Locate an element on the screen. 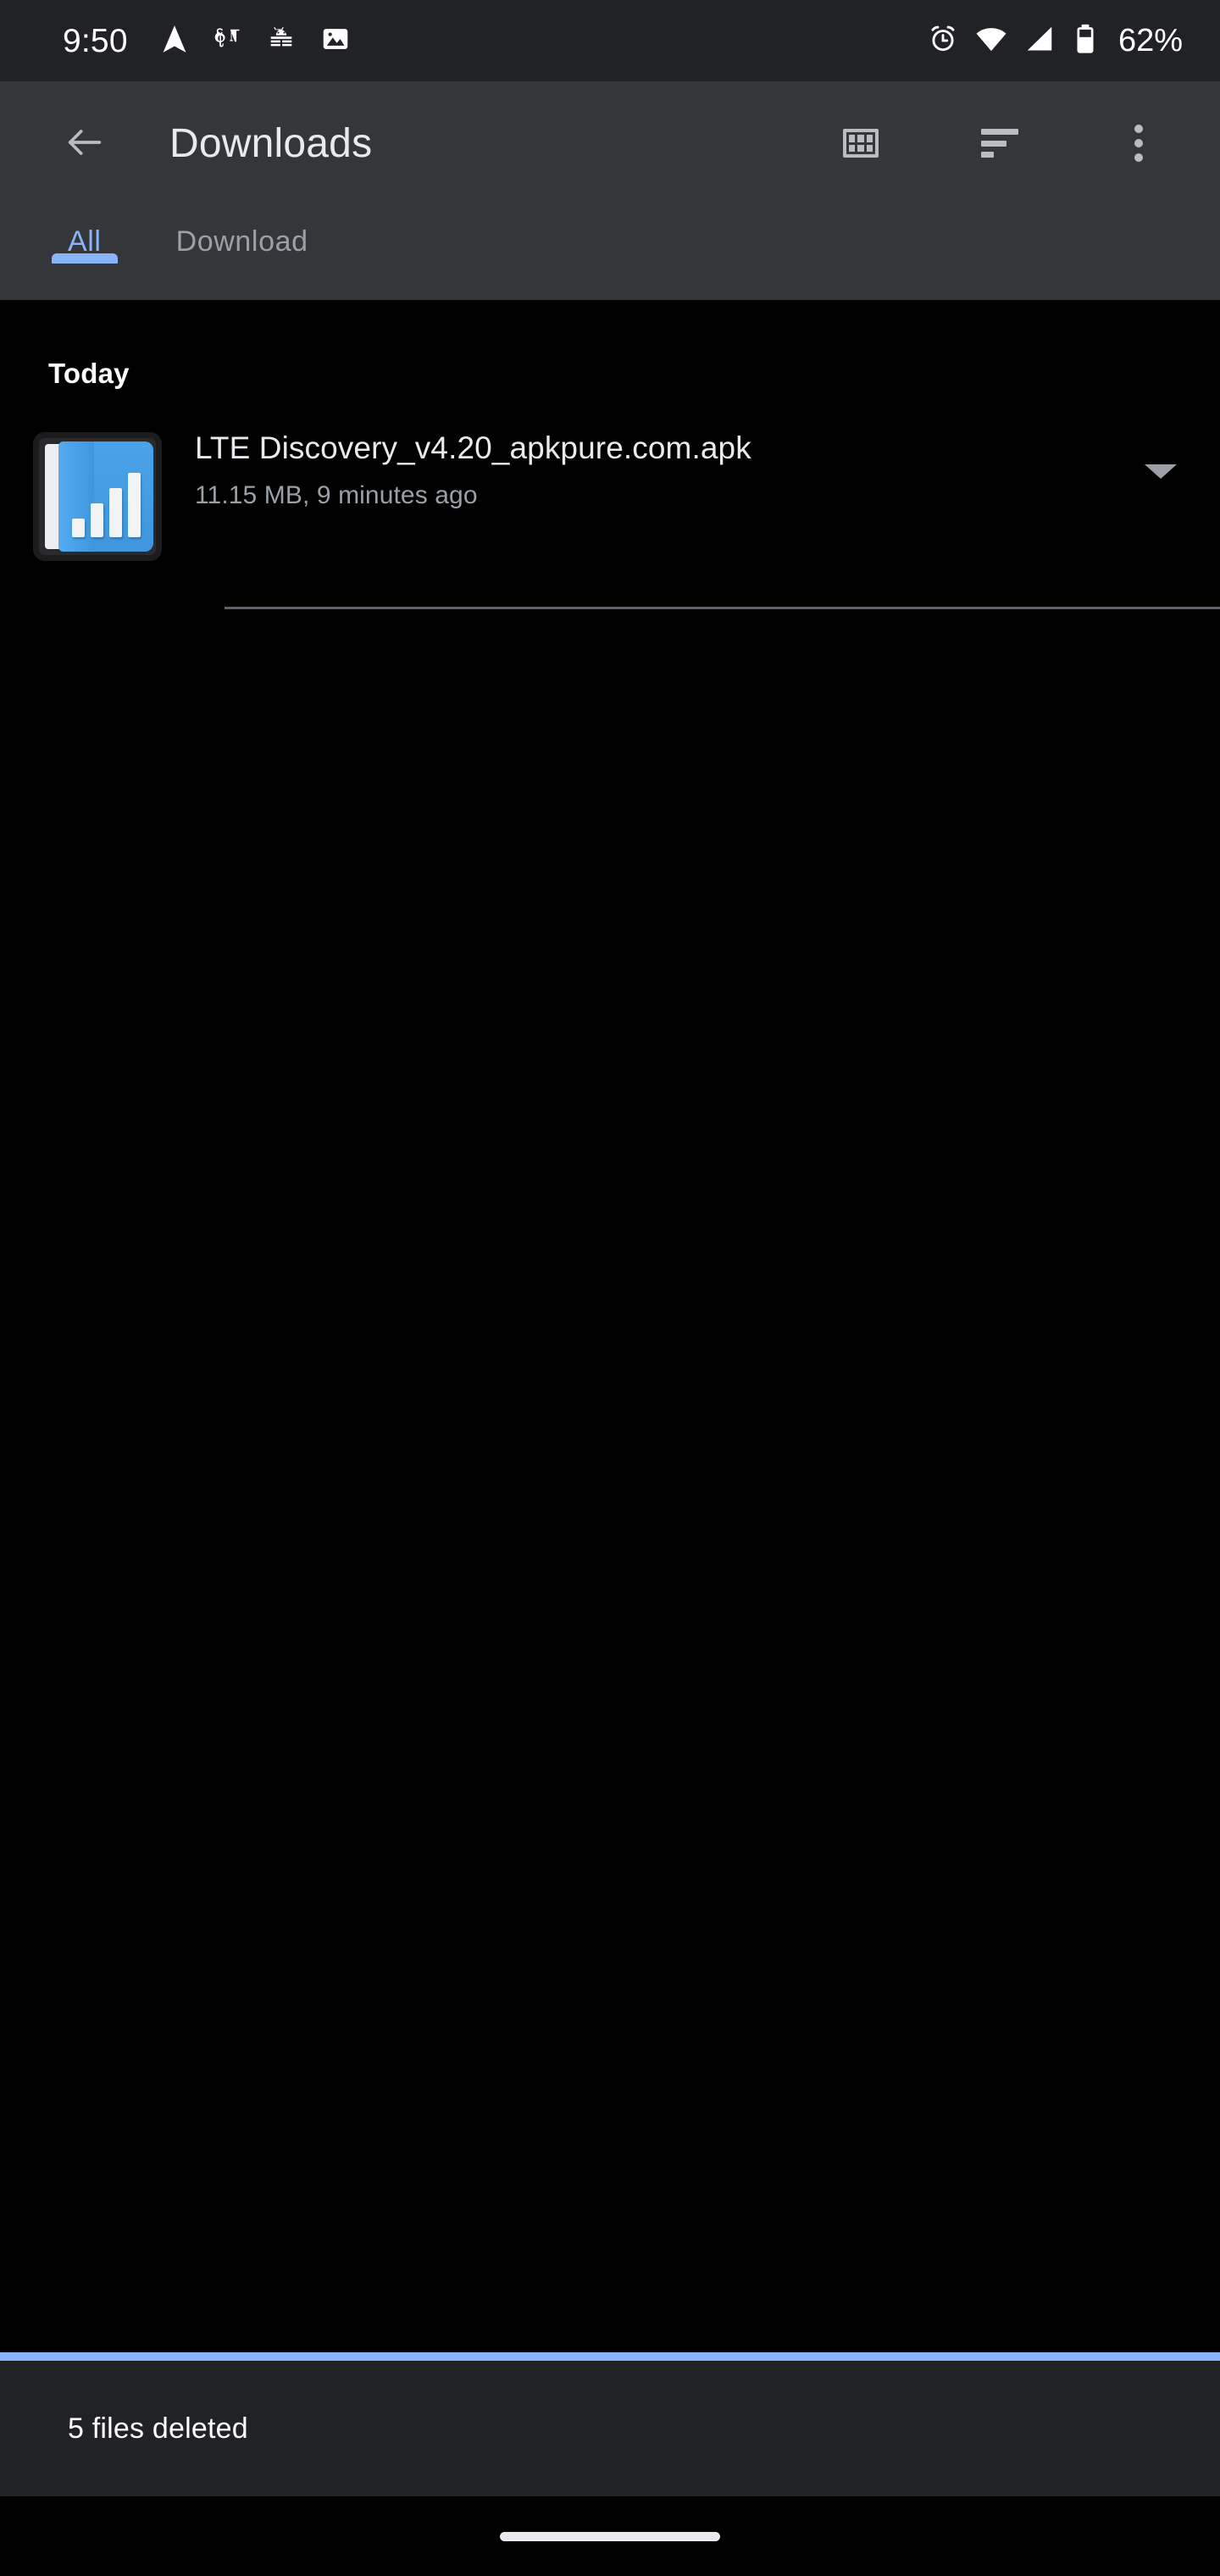  file-meta: 11.15 MB, 9 minutes ago is located at coordinates (336, 495).